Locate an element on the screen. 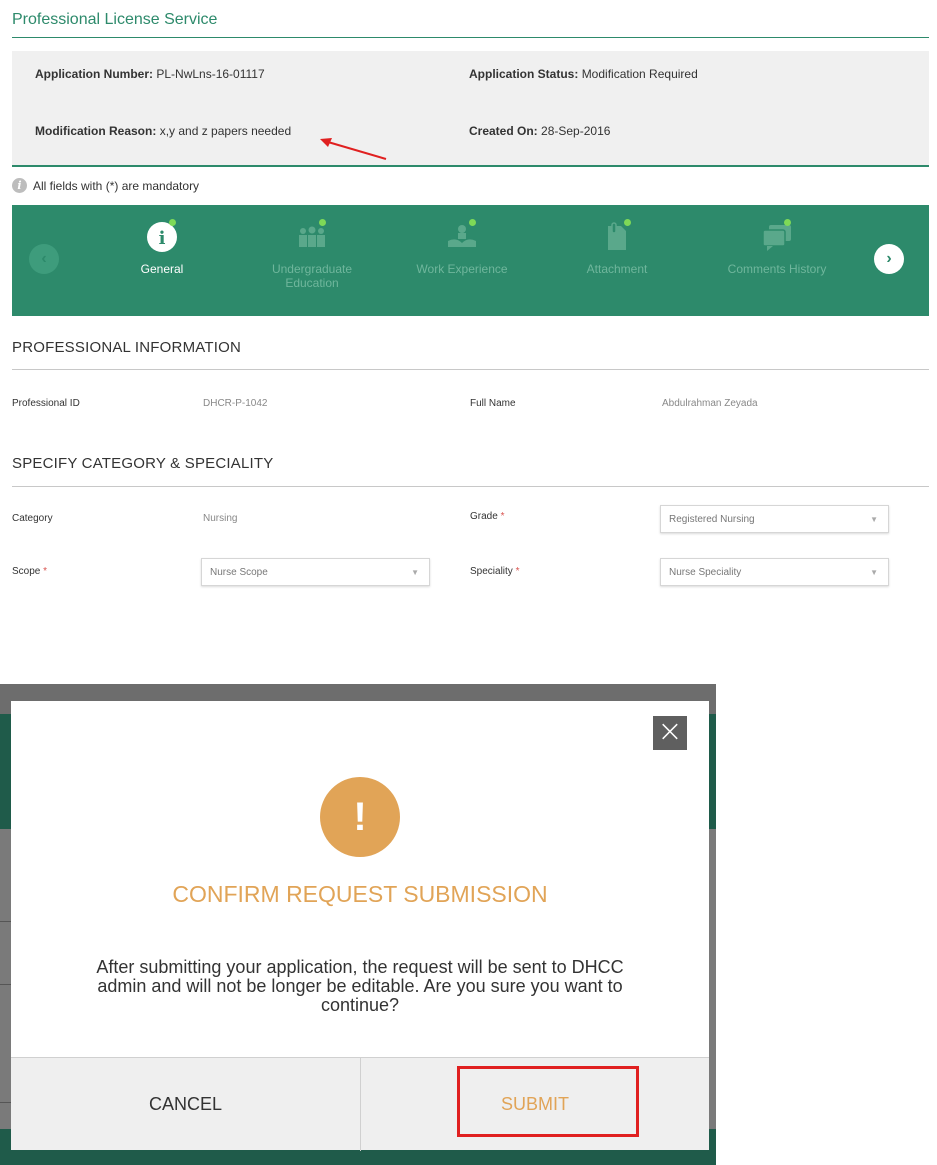 This screenshot has width=937, height=1165. professional-id-label: Professional ID is located at coordinates (46, 403).